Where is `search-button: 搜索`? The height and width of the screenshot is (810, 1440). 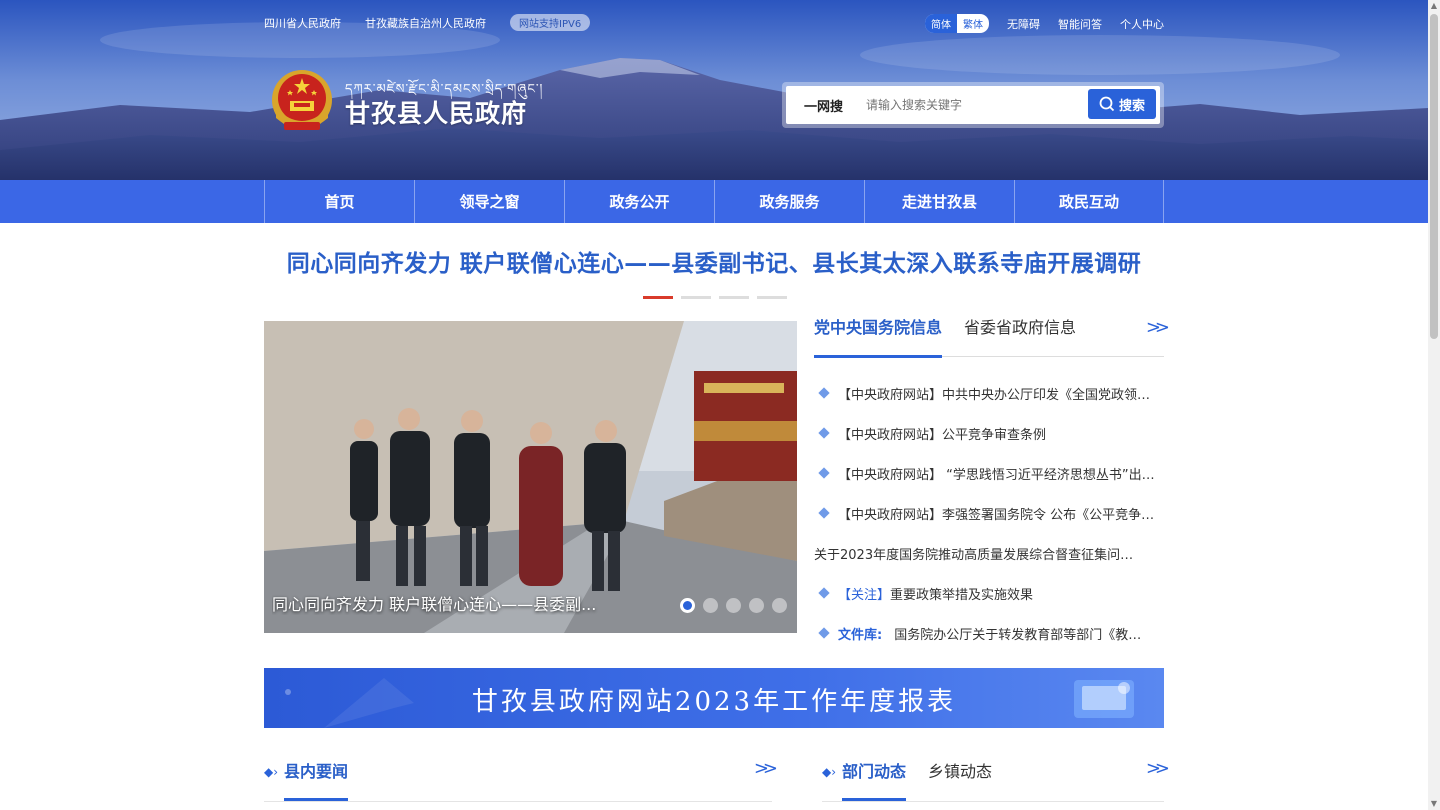
search-button: 搜索 is located at coordinates (1122, 104).